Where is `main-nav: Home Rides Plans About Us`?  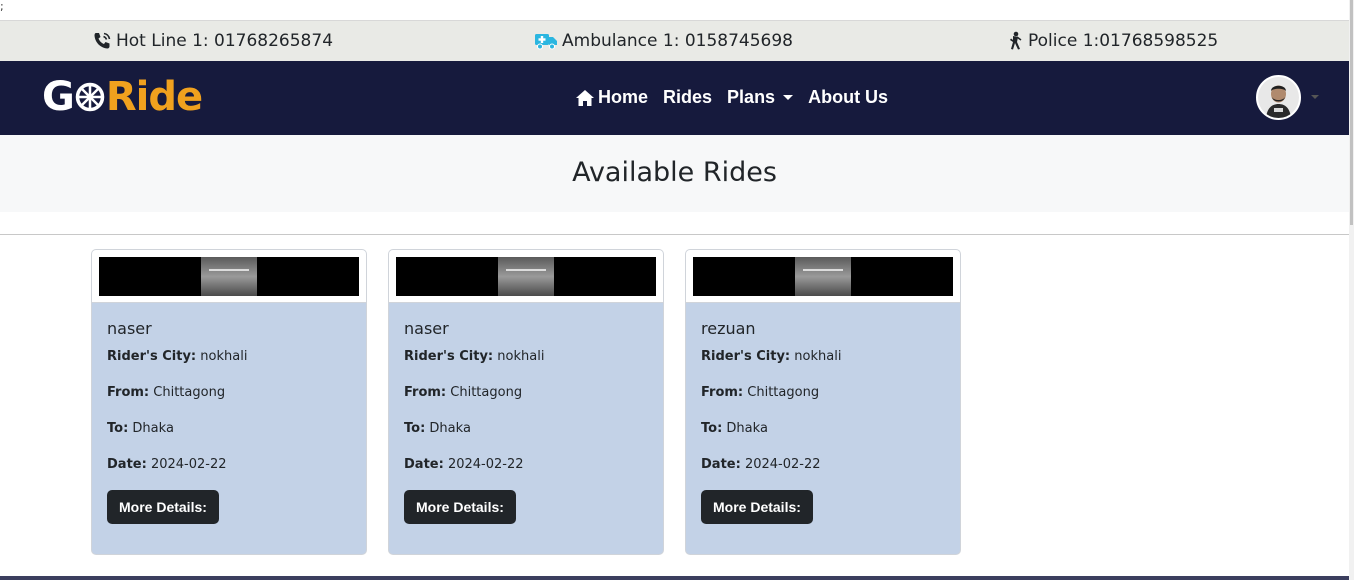
main-nav: Home Rides Plans About Us is located at coordinates (739, 97).